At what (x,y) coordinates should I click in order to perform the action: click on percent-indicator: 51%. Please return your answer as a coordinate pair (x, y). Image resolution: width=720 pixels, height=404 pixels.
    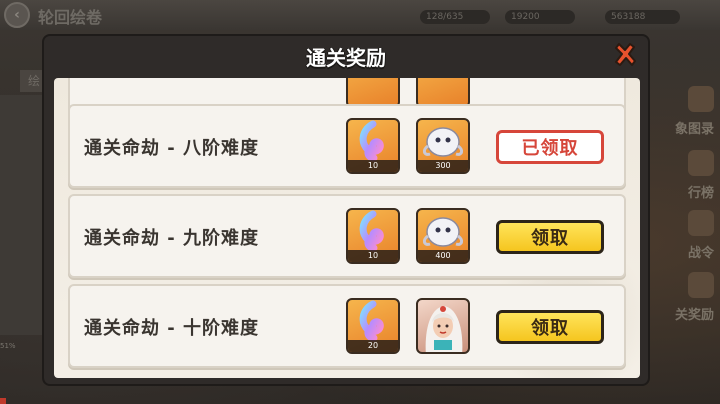
    Looking at the image, I should click on (8, 346).